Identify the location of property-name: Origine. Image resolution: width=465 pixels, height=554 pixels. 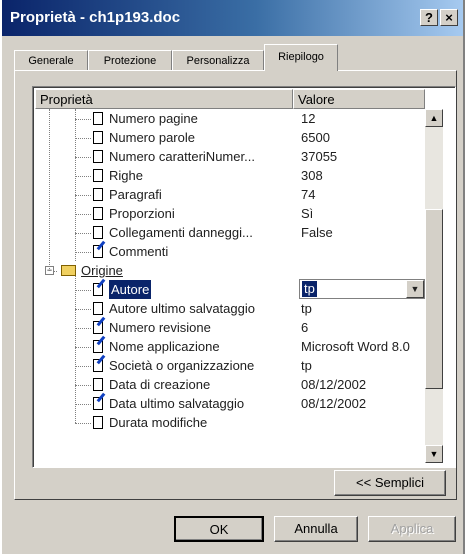
(102, 270).